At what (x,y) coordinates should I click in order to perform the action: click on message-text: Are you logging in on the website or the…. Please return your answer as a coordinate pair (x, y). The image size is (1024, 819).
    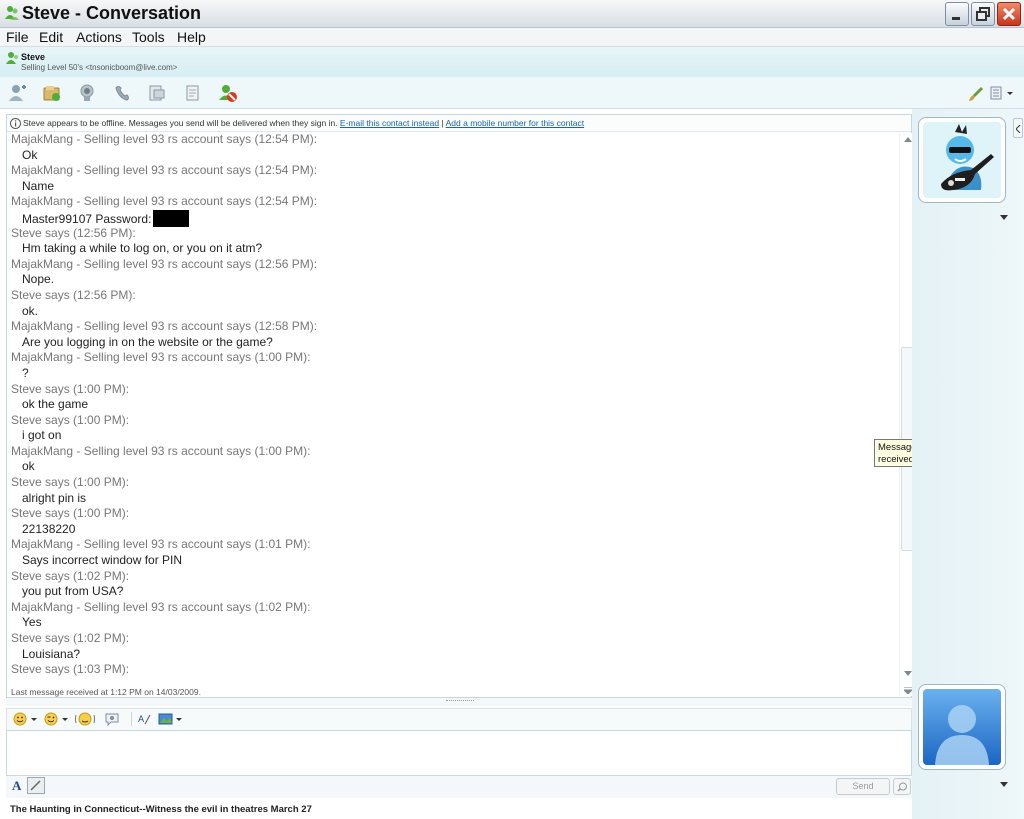
    Looking at the image, I should click on (147, 341).